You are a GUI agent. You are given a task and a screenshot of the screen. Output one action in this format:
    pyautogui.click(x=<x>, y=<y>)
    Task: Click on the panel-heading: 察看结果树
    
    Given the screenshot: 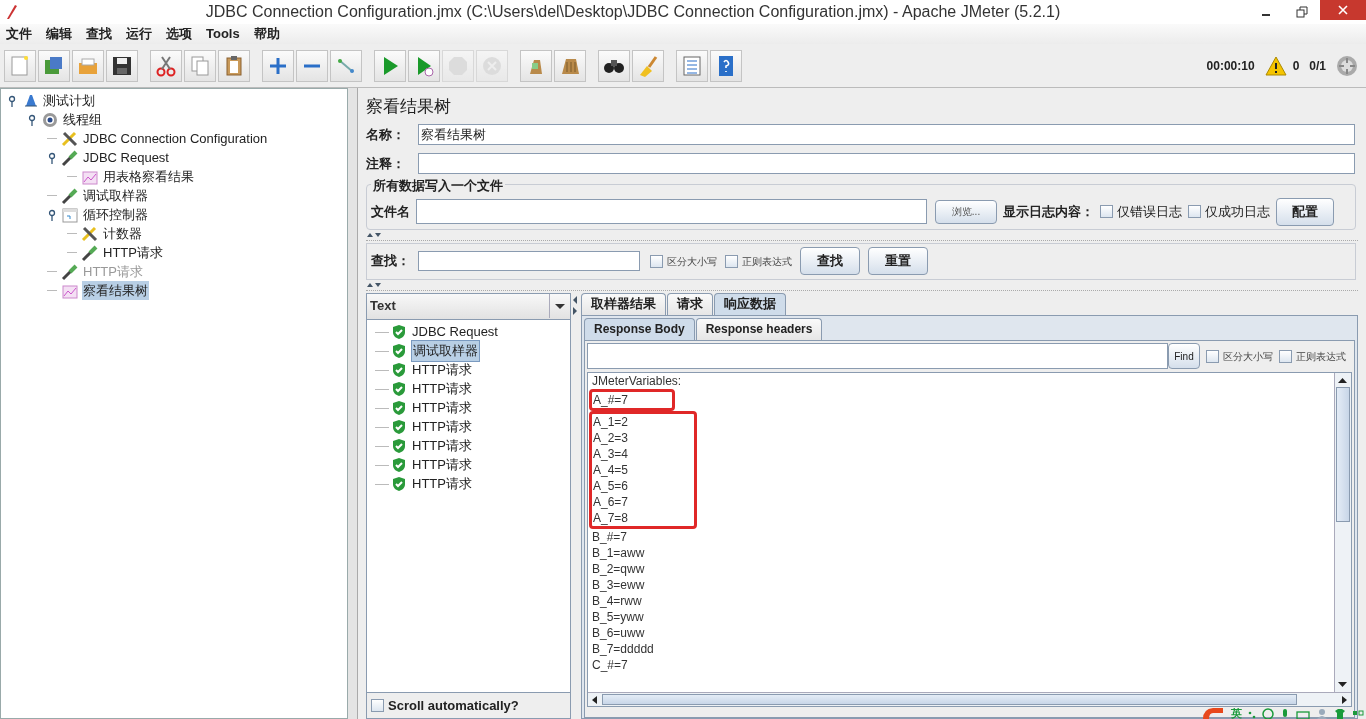 What is the action you would take?
    pyautogui.click(x=409, y=107)
    